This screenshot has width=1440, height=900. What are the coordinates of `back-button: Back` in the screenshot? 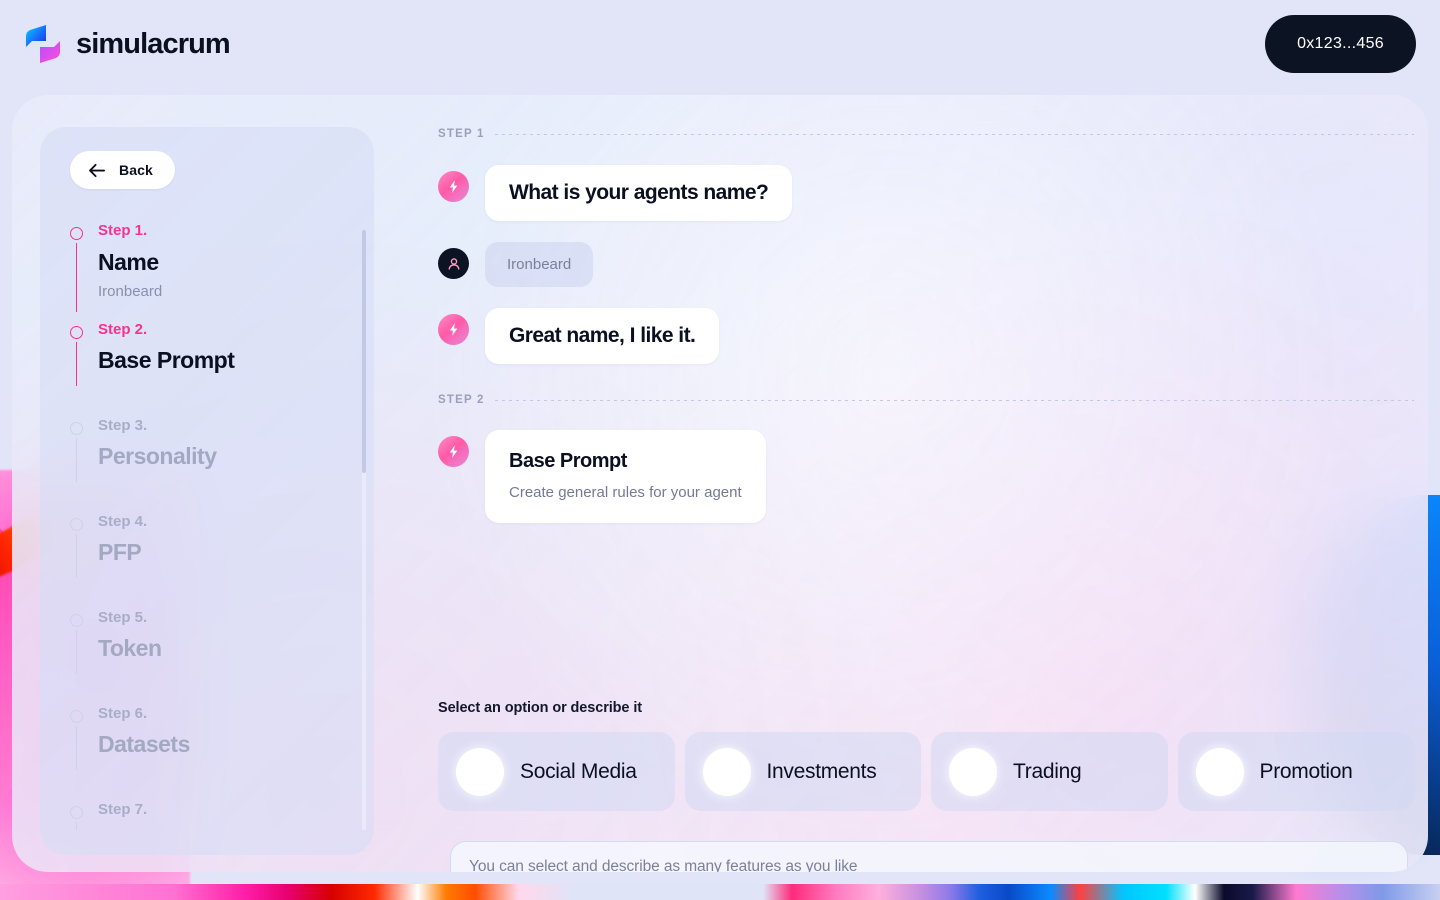 It's located at (122, 170).